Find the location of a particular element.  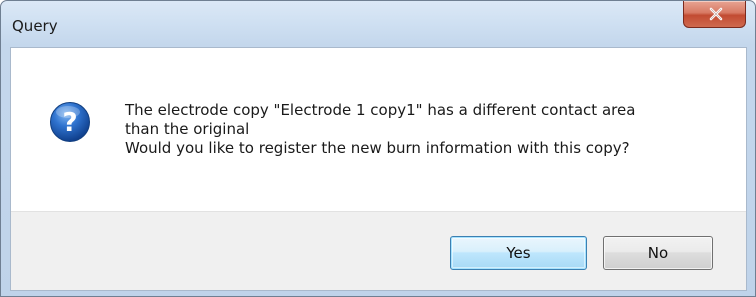

no-button: No is located at coordinates (658, 253).